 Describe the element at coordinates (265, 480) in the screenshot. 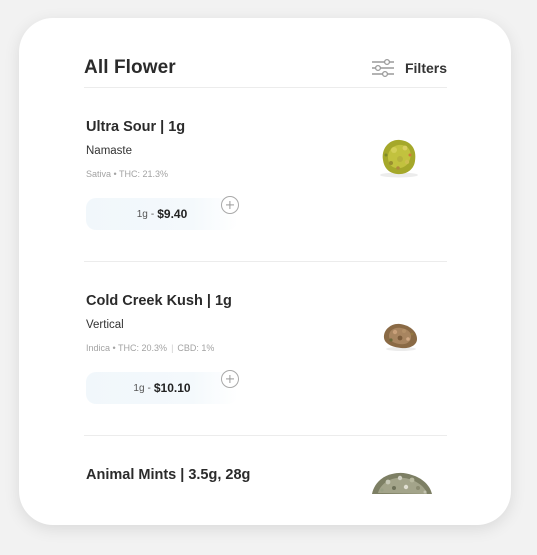

I see `product-card: Animal Mints | 3.5g, 28g` at that location.